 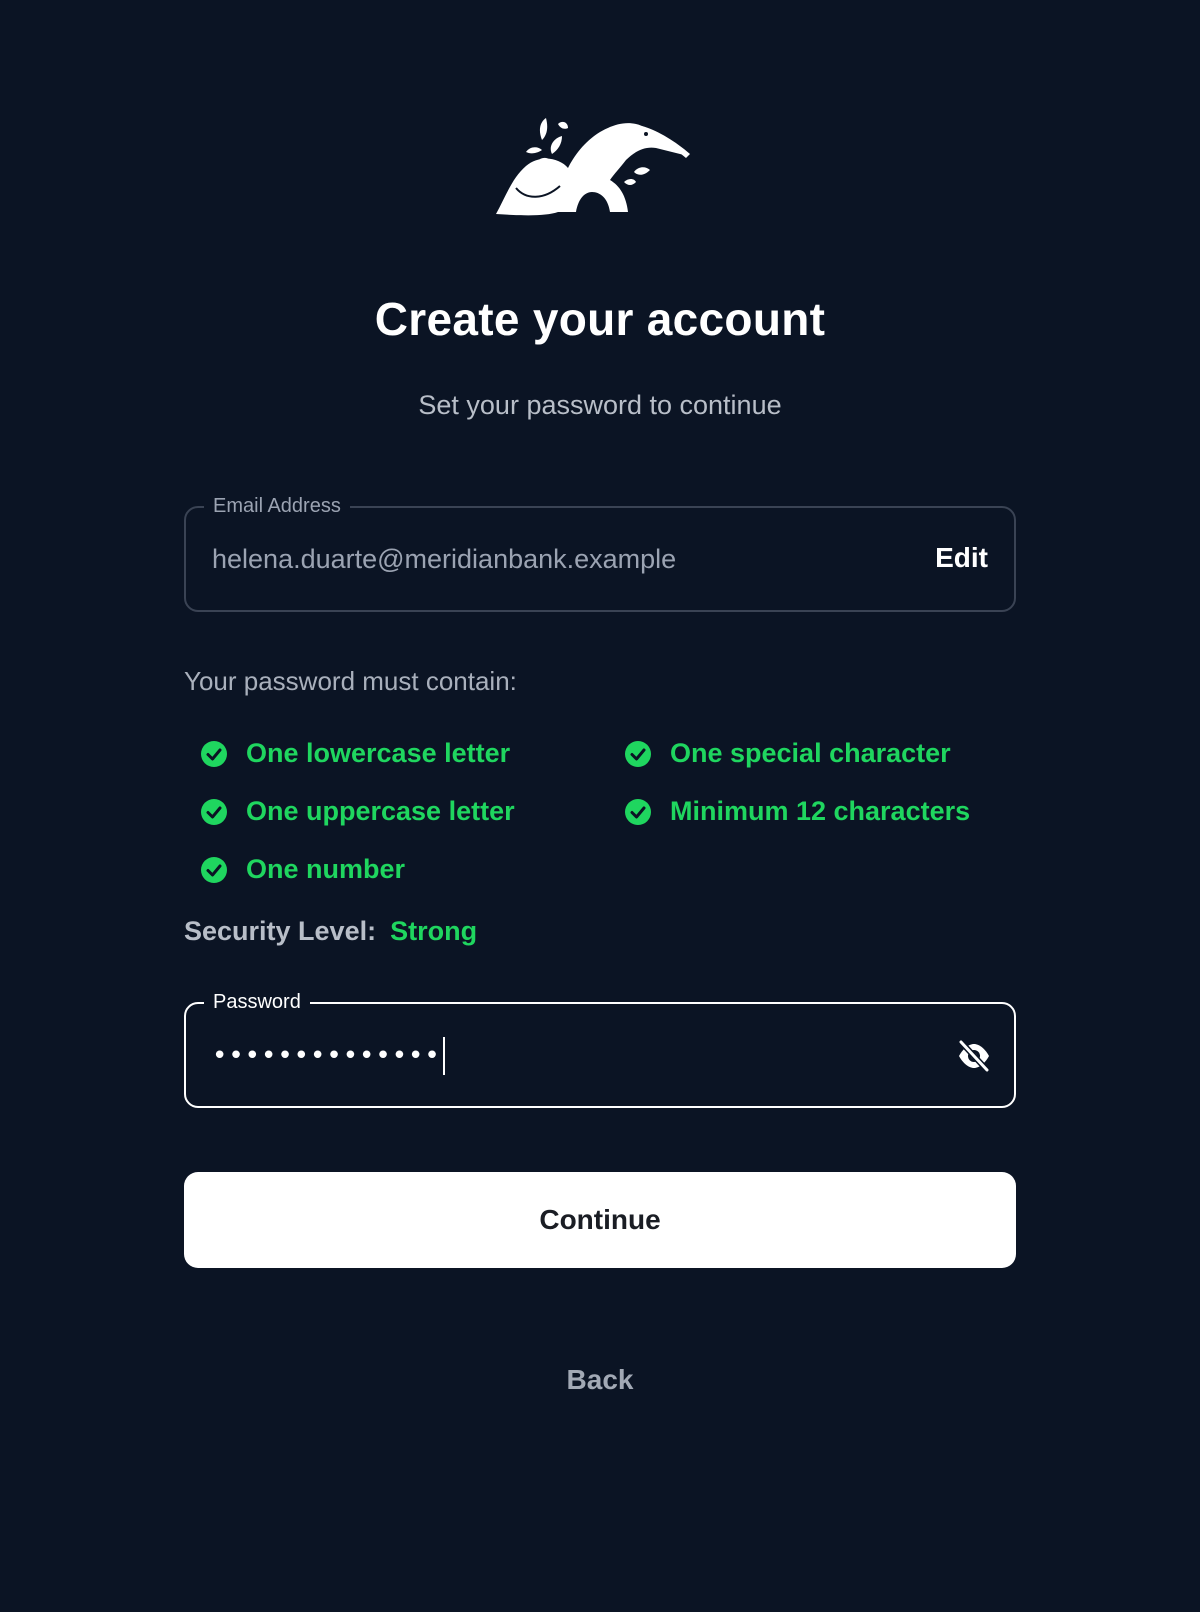 What do you see at coordinates (961, 558) in the screenshot?
I see `edit-email-button: Edit` at bounding box center [961, 558].